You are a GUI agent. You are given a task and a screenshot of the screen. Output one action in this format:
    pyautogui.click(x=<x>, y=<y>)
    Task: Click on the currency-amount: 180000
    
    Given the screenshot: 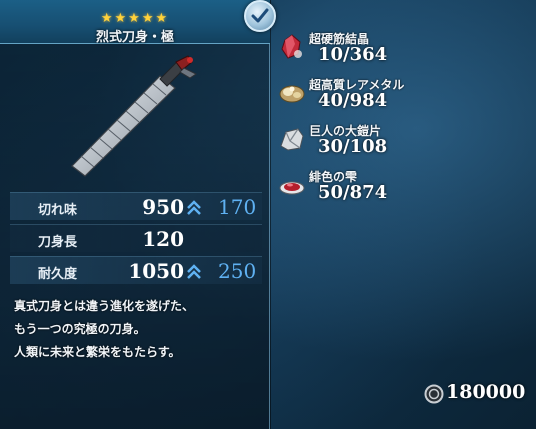 What is the action you would take?
    pyautogui.click(x=486, y=392)
    